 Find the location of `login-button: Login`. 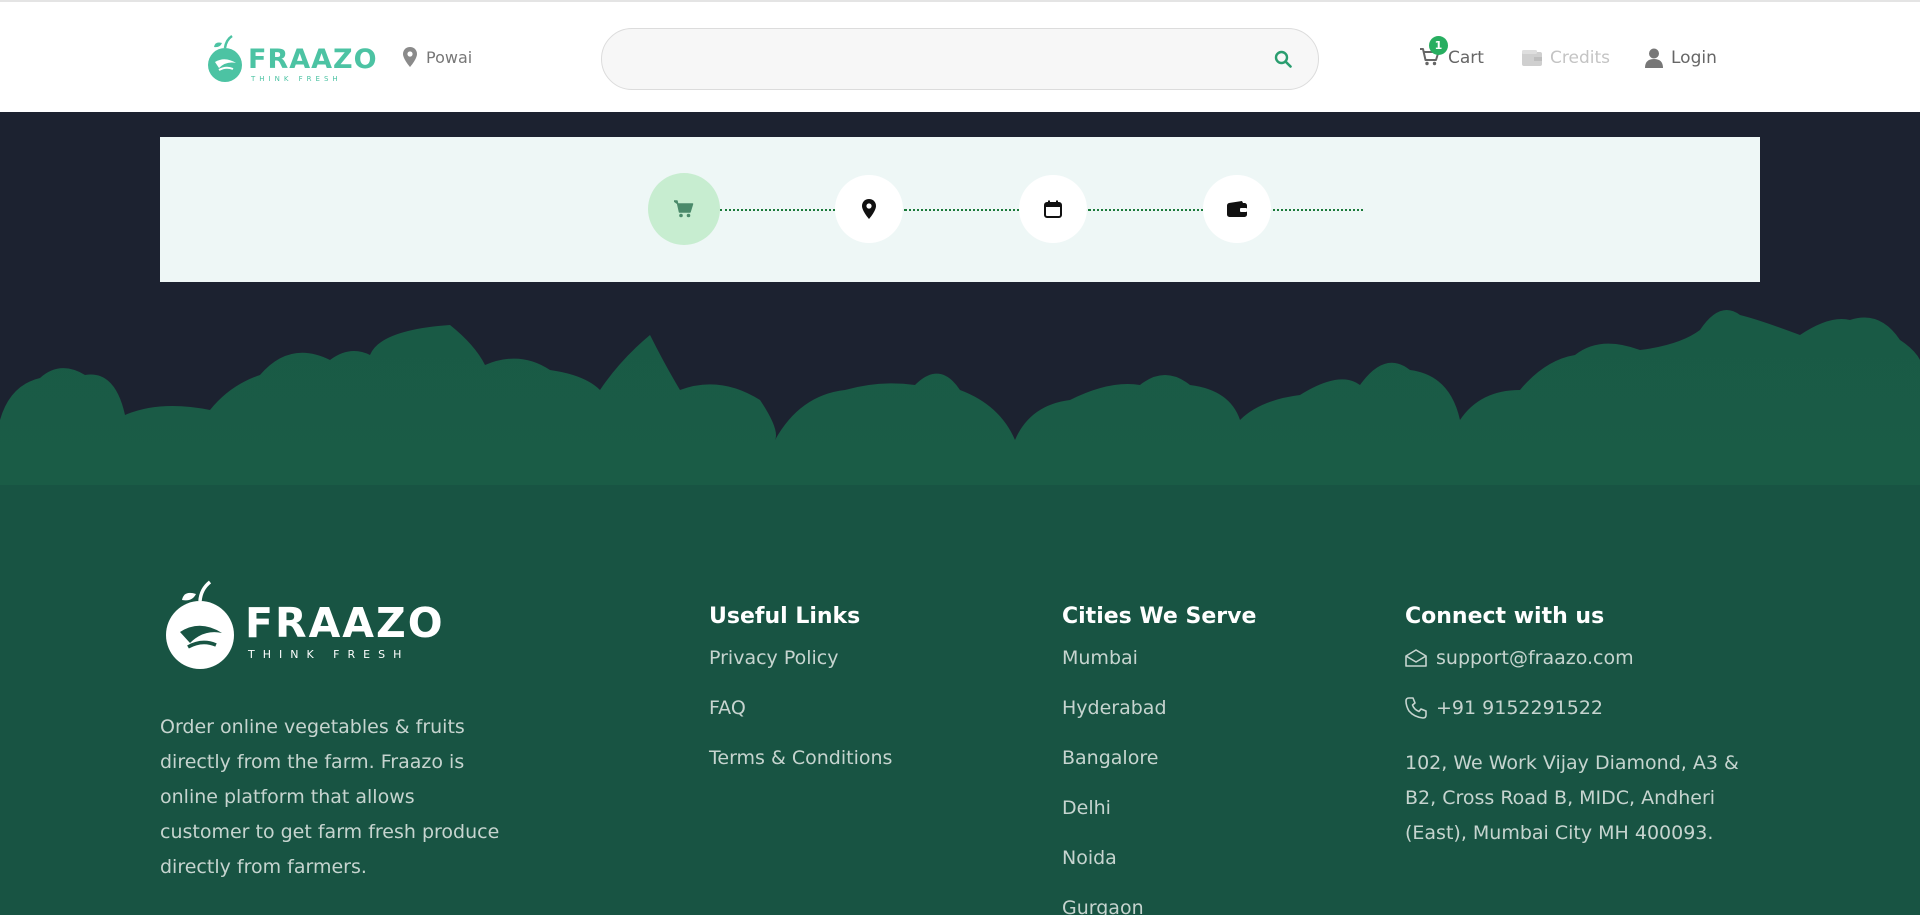

login-button: Login is located at coordinates (1681, 58).